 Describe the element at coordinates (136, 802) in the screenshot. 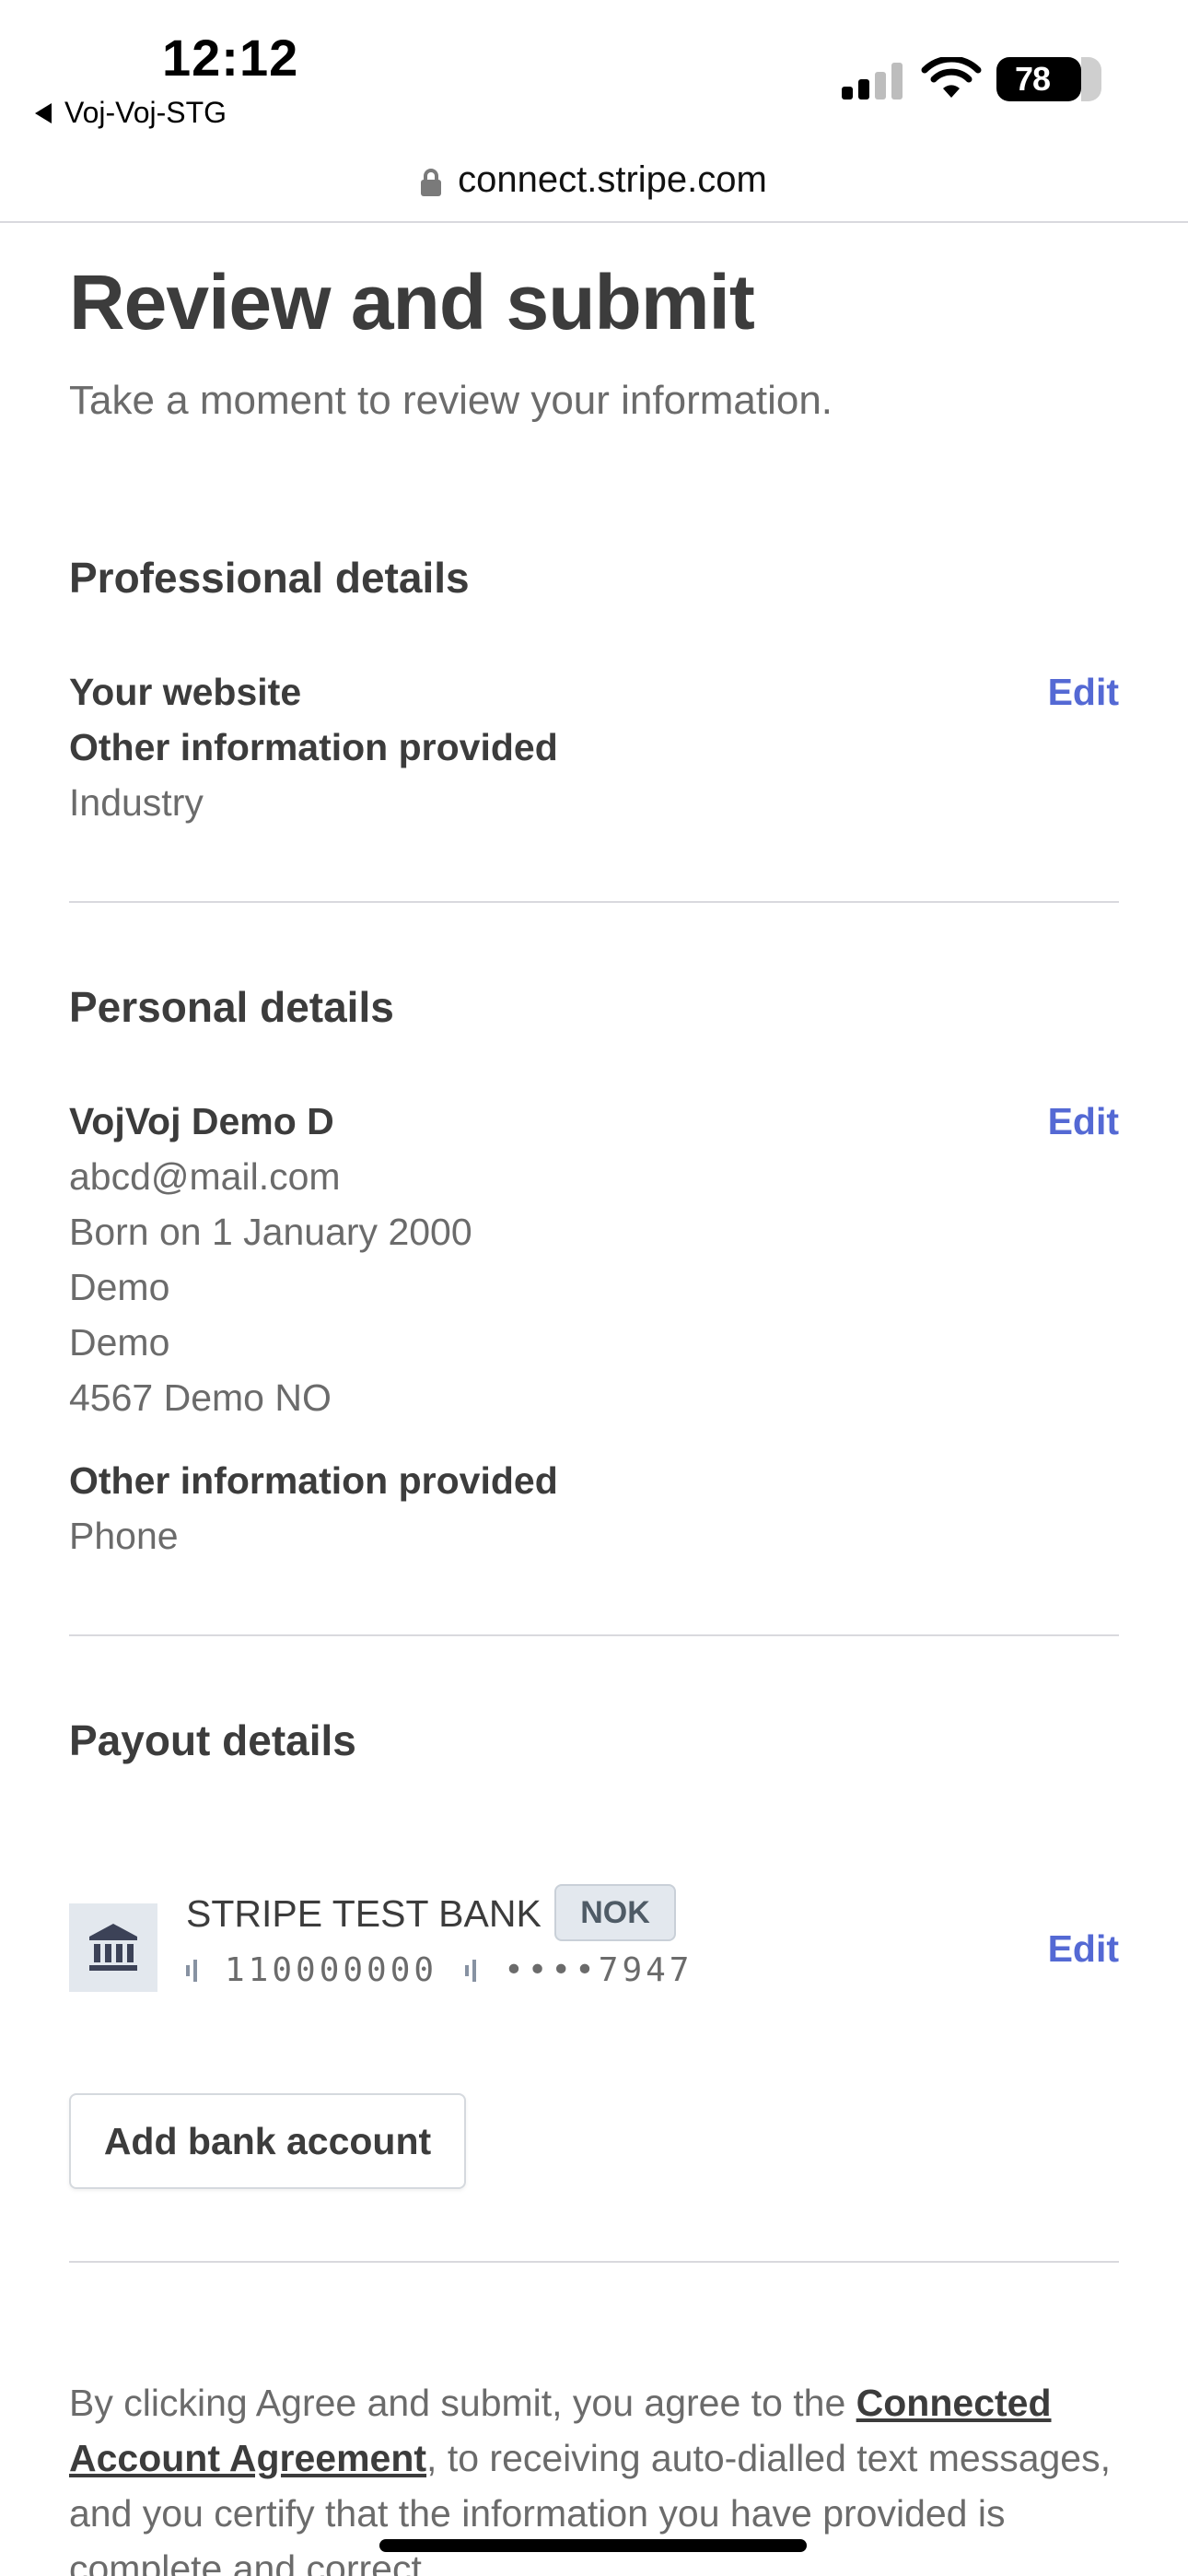

I see `professional-other-value: Industry` at that location.